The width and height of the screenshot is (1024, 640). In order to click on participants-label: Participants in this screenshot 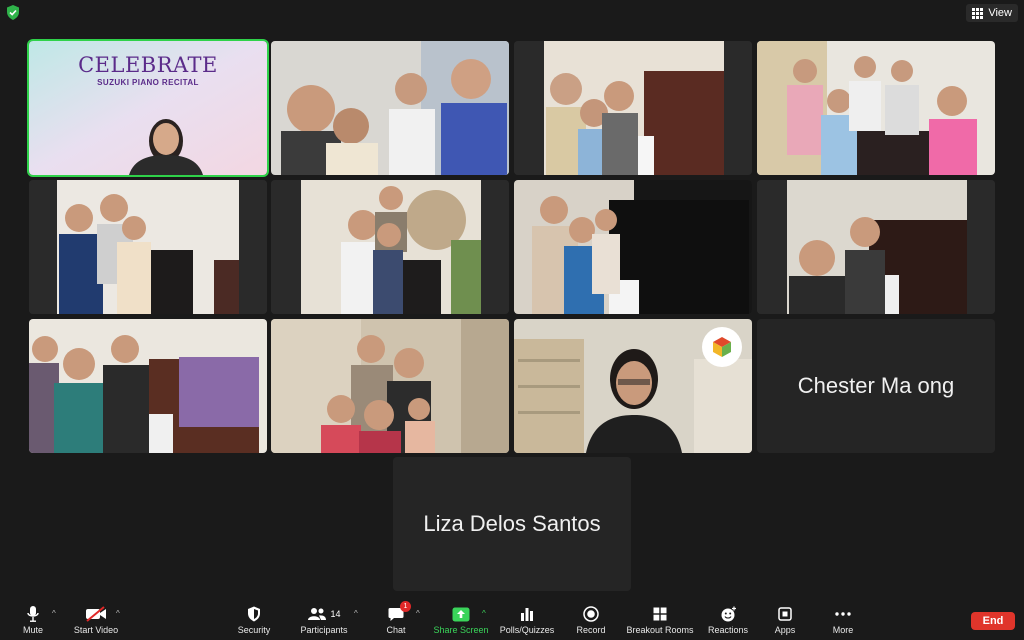, I will do `click(324, 630)`.